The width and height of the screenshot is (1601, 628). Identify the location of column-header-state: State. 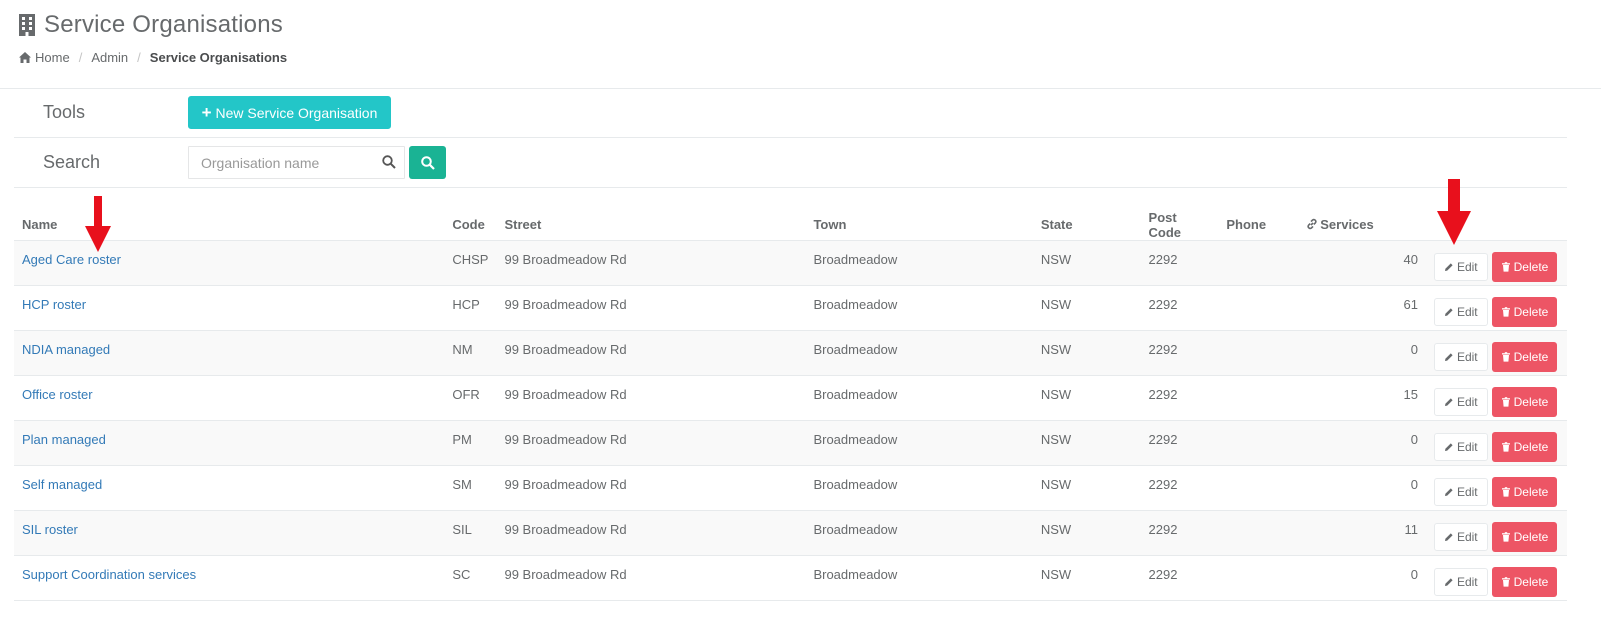
(1086, 225).